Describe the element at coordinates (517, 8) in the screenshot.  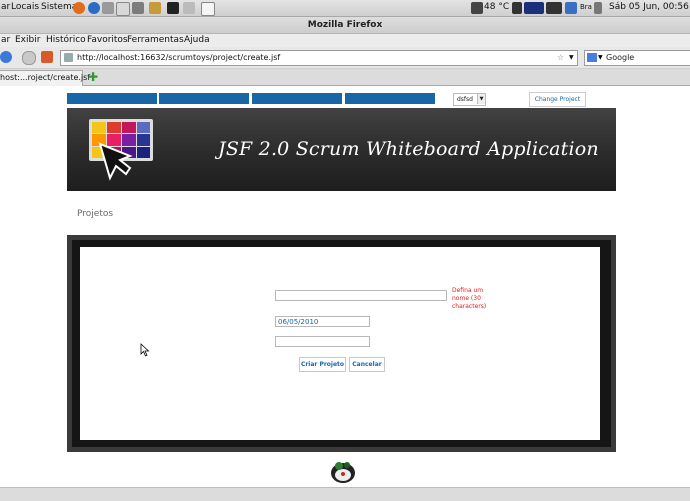
I see `monitor-icon` at that location.